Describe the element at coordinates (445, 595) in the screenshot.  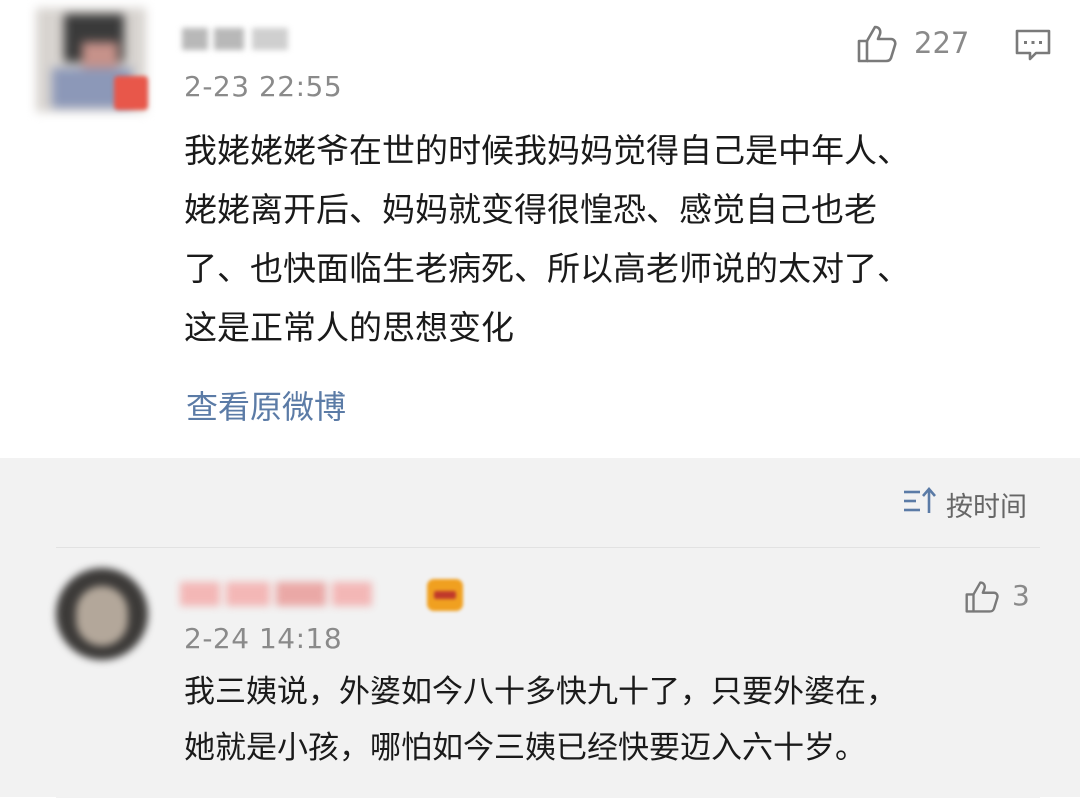
I see `vip-badge-icon` at that location.